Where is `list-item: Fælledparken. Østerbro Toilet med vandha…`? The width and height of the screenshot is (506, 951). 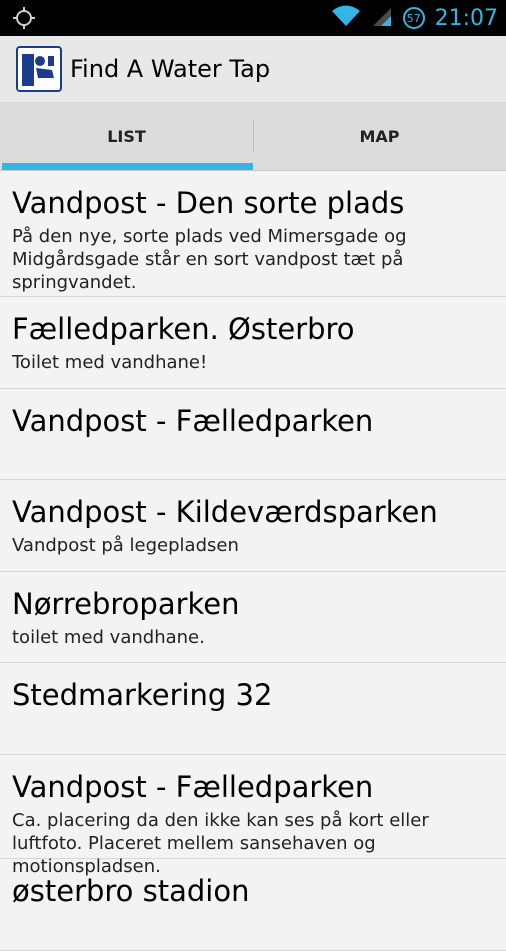 list-item: Fælledparken. Østerbro Toilet med vandha… is located at coordinates (253, 343).